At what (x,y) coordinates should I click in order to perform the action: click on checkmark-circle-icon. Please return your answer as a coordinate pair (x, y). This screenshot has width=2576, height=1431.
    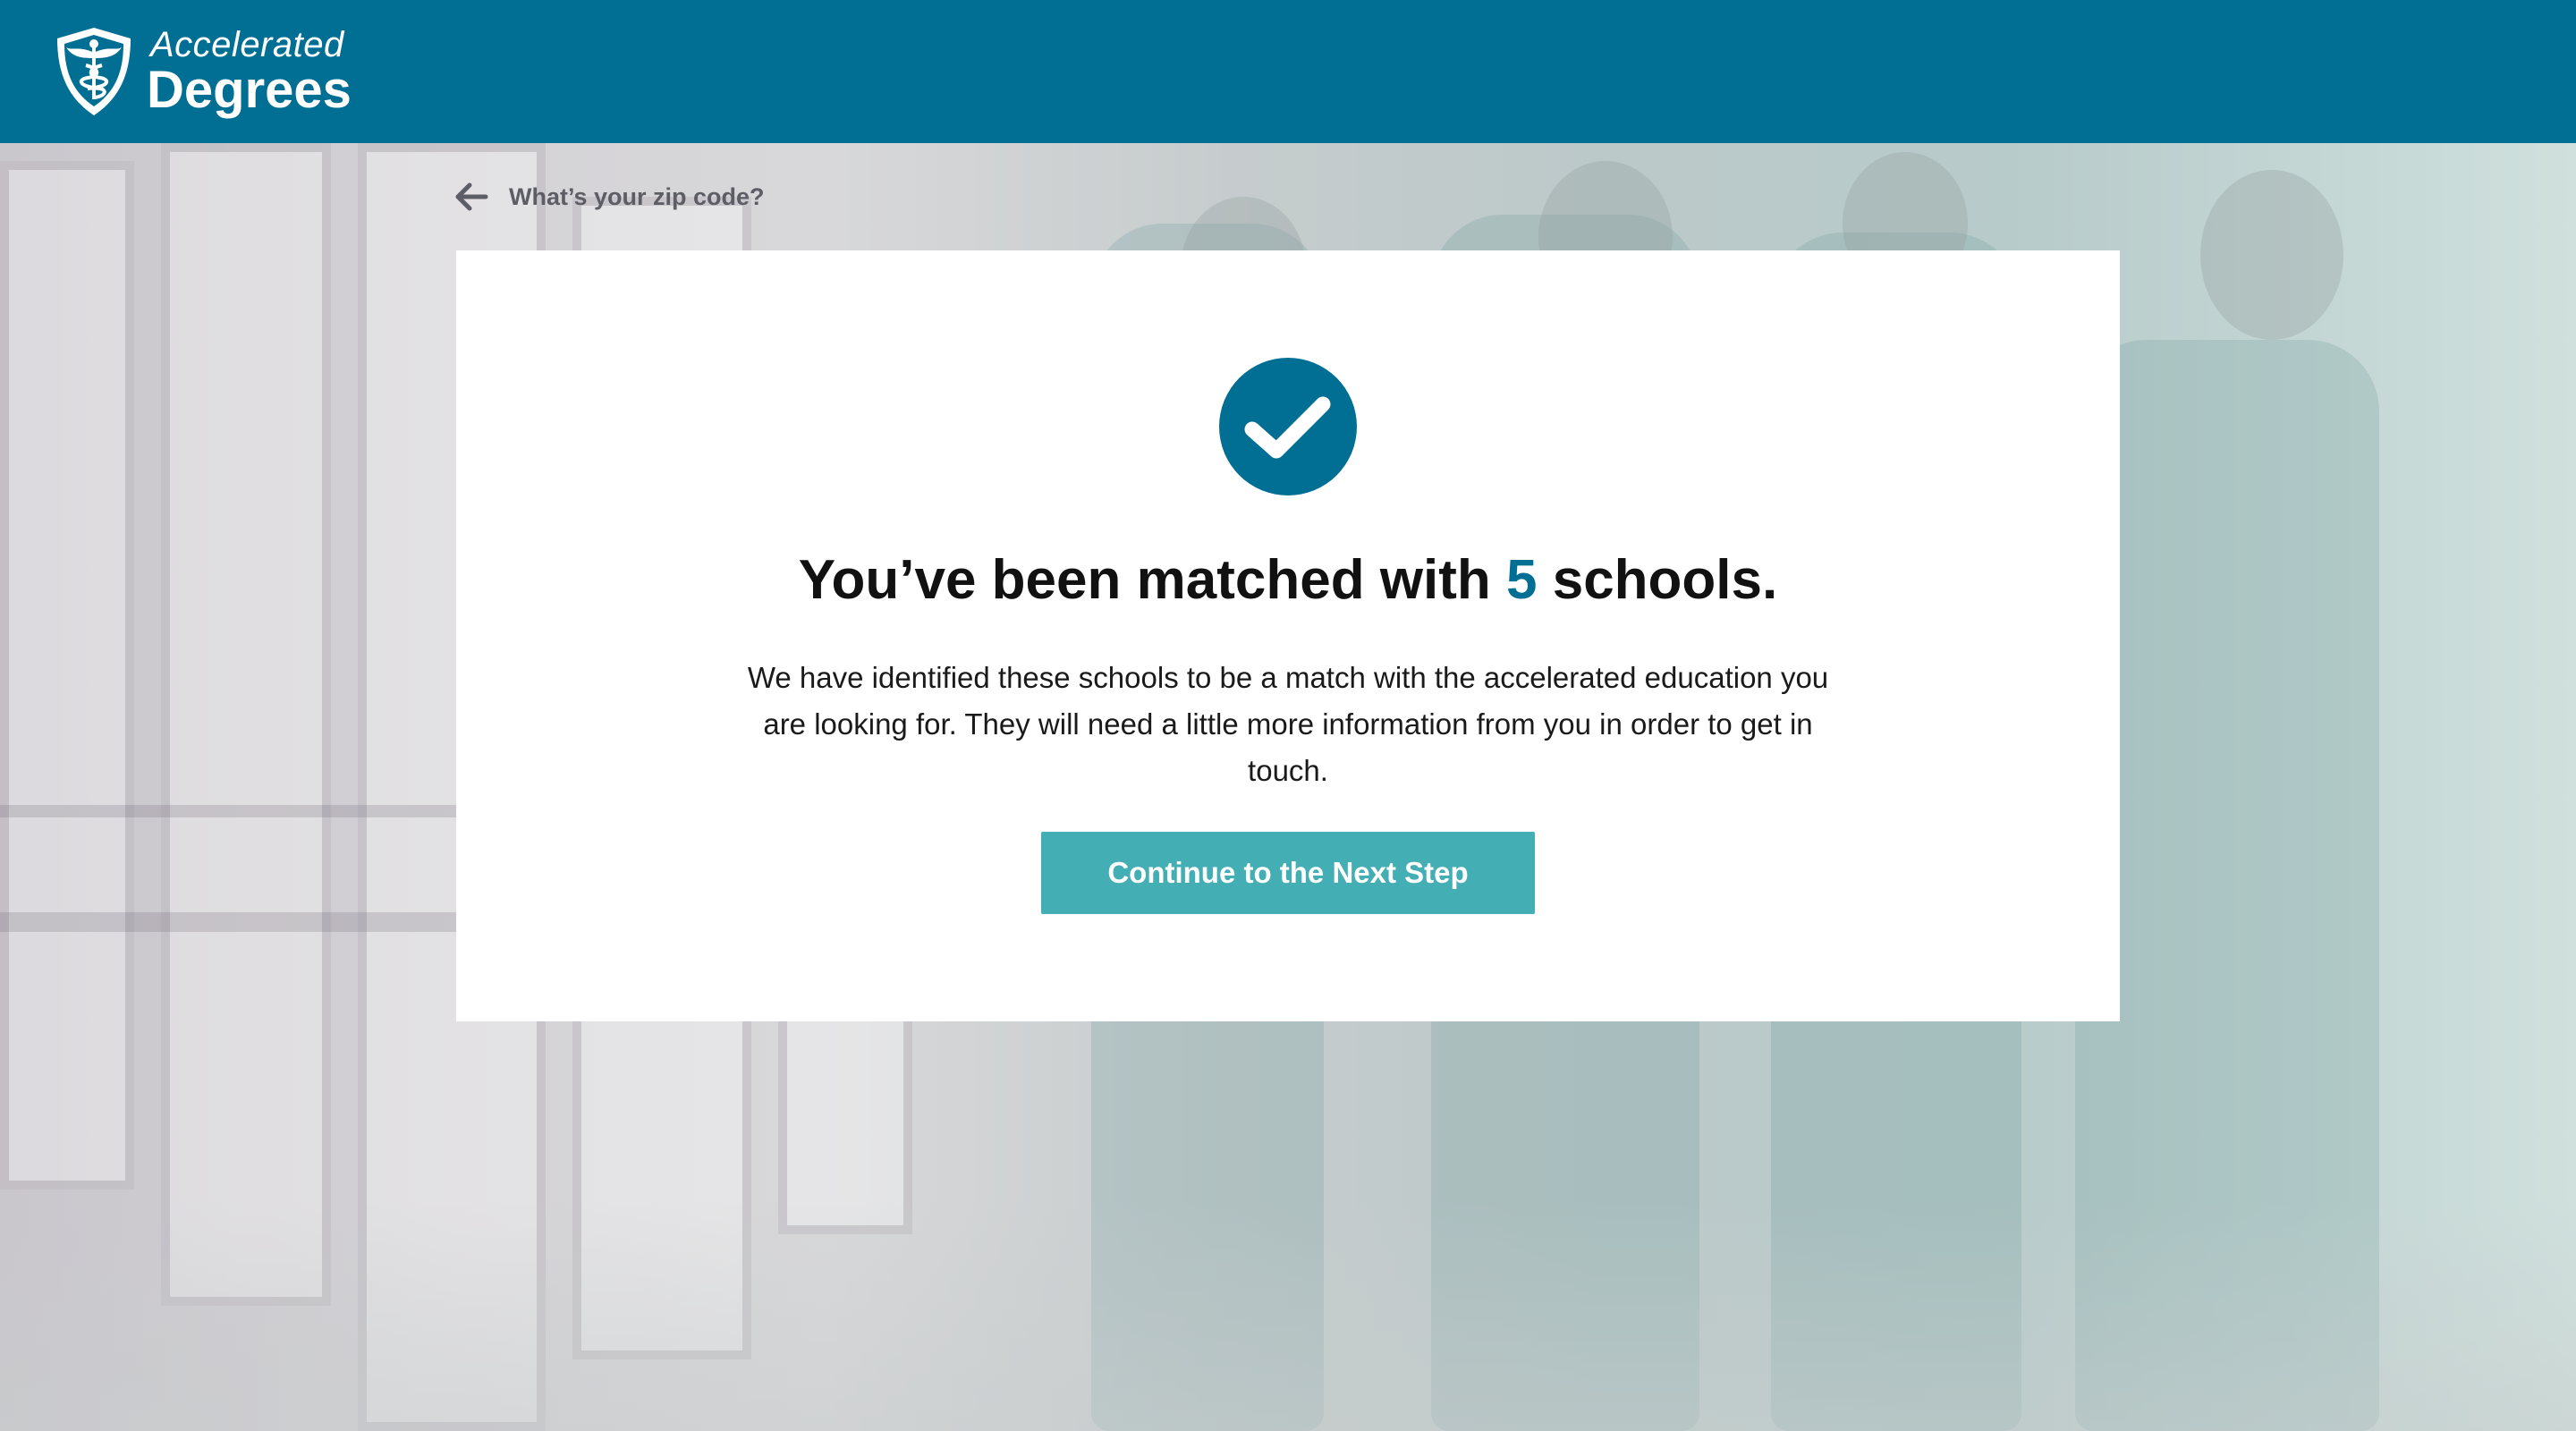
    Looking at the image, I should click on (1288, 427).